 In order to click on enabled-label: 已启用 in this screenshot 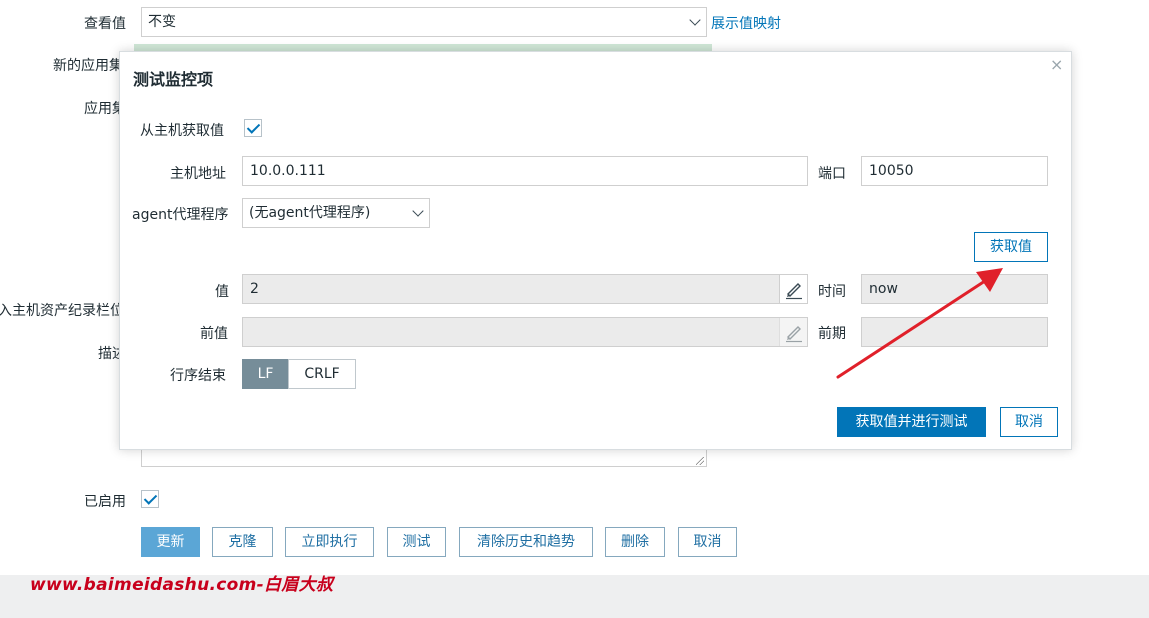, I will do `click(105, 502)`.